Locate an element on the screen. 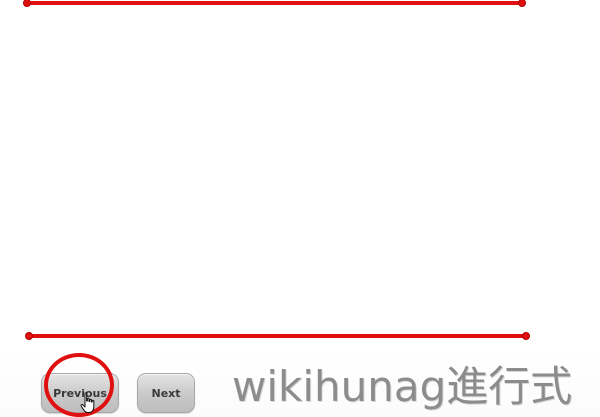 This screenshot has width=600, height=417. top-right-handle is located at coordinates (522, 3).